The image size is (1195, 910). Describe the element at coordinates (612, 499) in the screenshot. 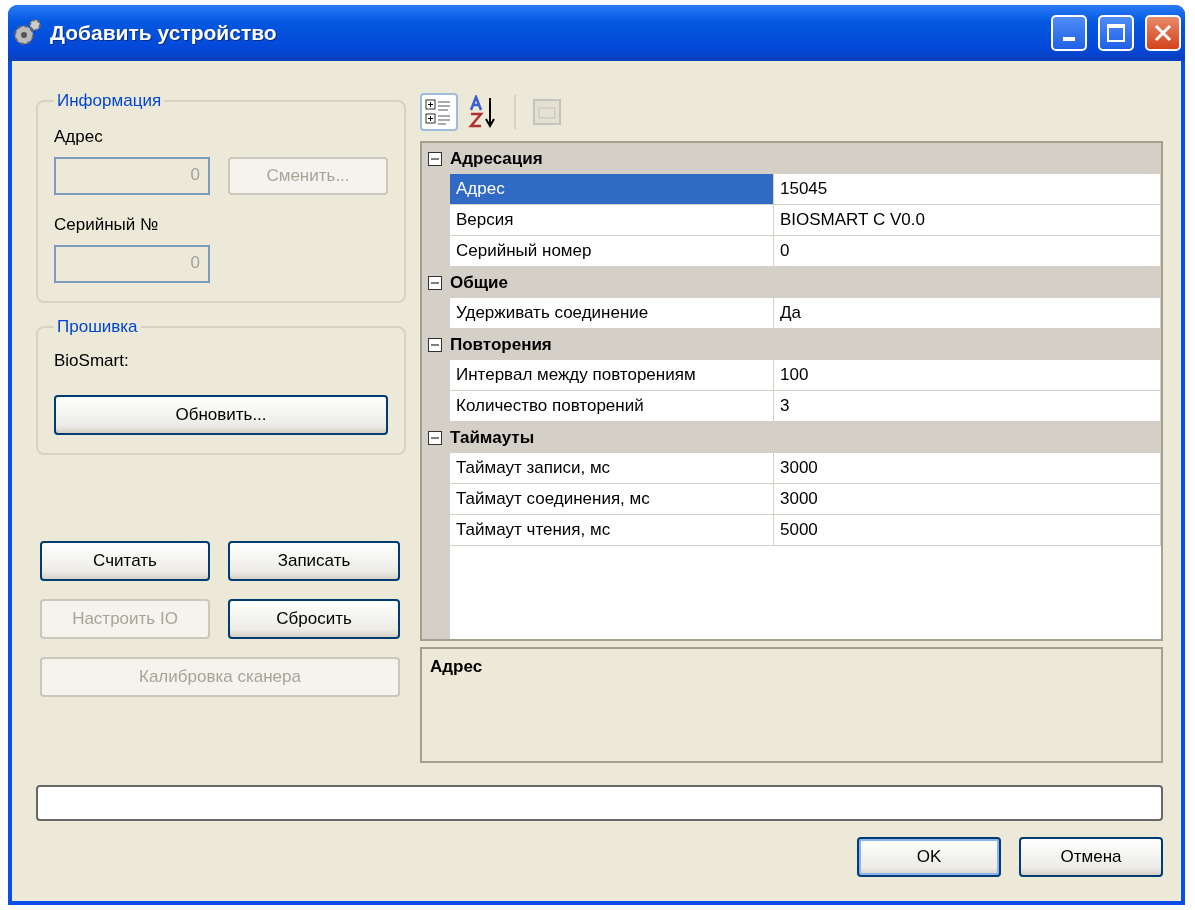

I see `property-name: Таймаут соединения, мс` at that location.